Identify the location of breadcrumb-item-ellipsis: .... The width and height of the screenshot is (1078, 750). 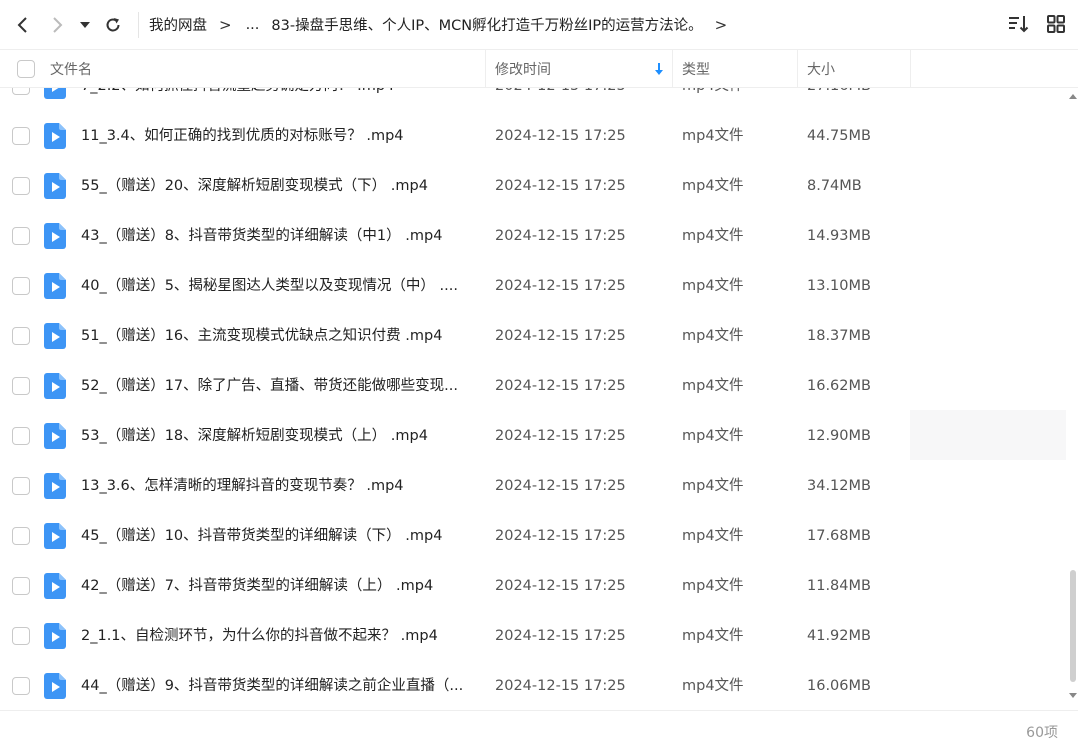
(253, 25).